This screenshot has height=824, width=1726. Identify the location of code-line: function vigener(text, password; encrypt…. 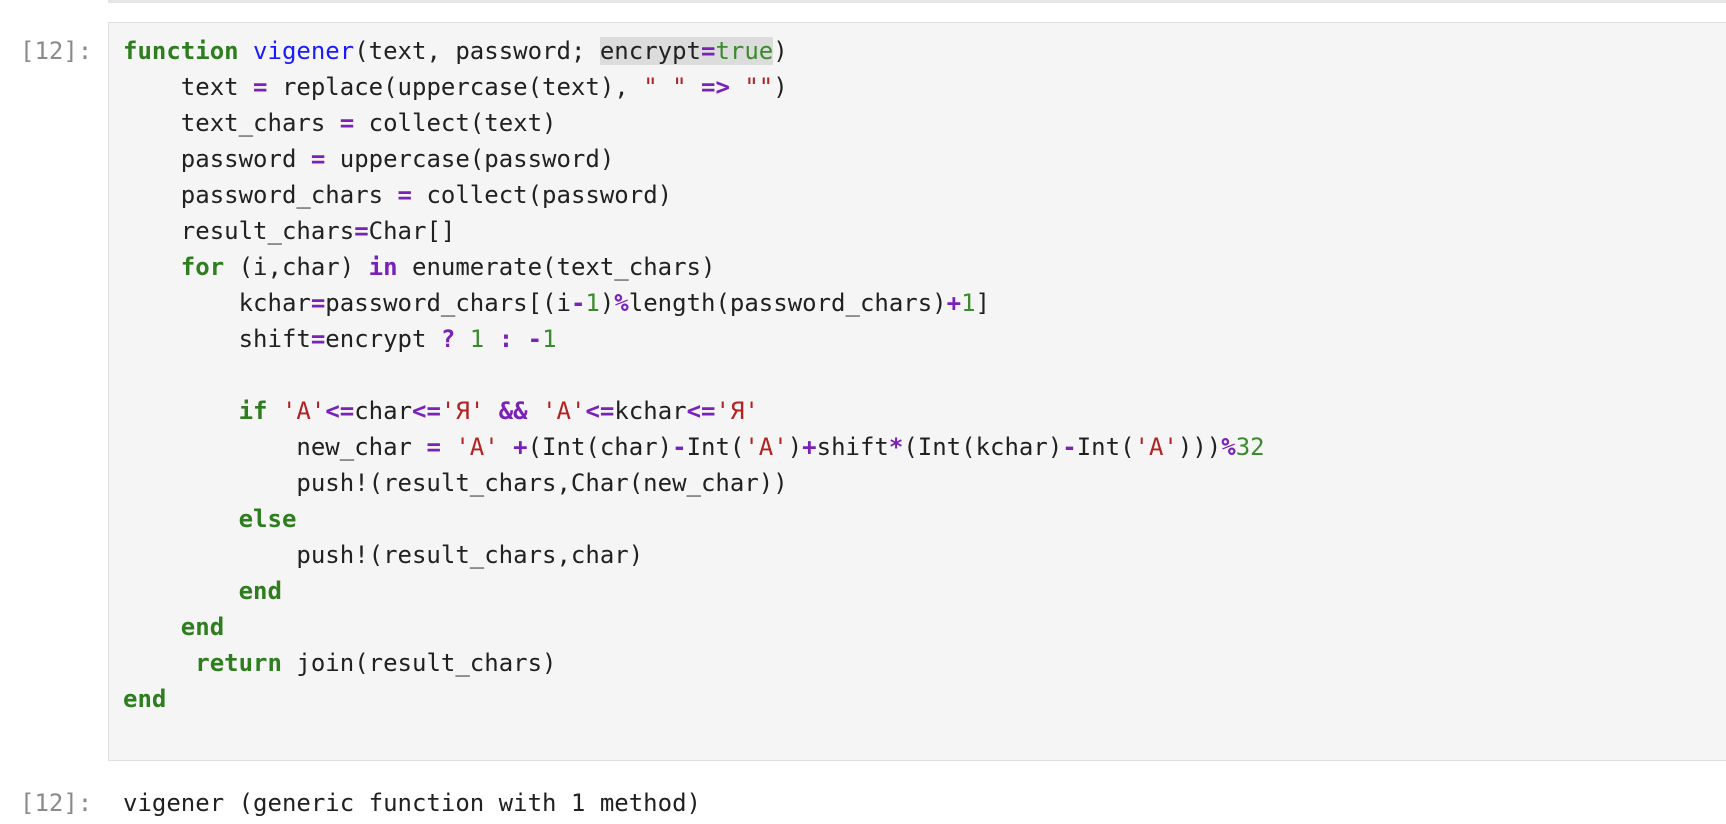
(694, 51).